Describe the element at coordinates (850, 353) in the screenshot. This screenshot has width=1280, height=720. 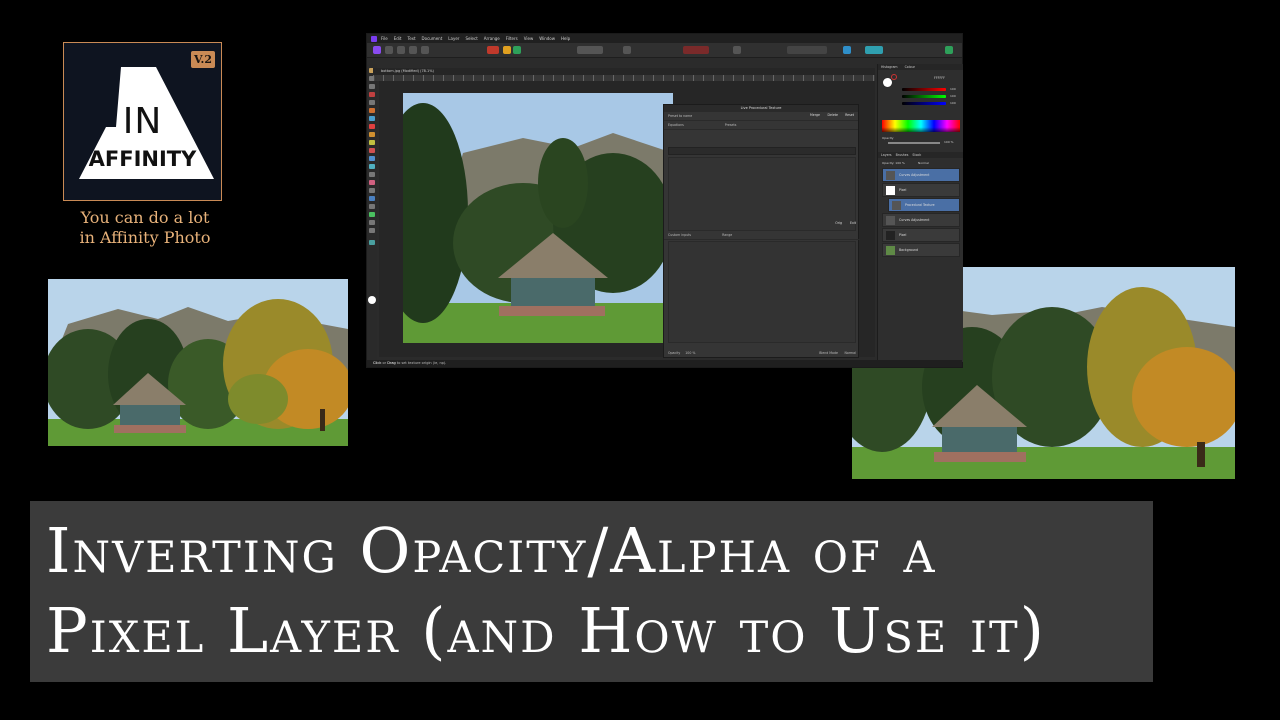
I see `blend-mode-value: Normal` at that location.